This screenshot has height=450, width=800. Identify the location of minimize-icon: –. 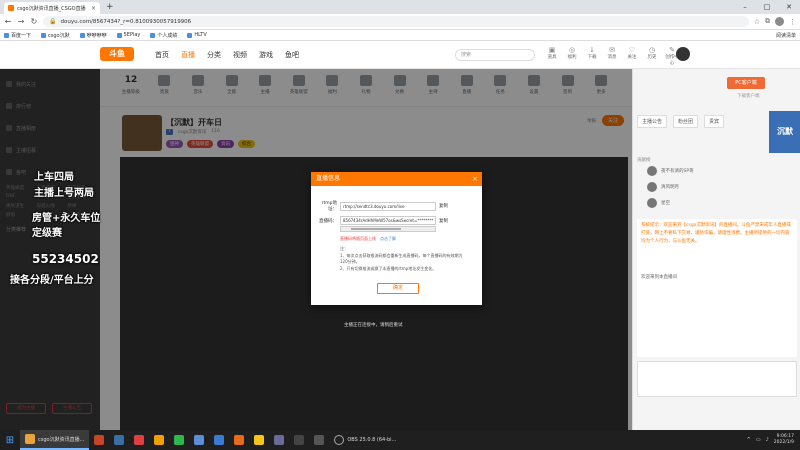
(745, 7).